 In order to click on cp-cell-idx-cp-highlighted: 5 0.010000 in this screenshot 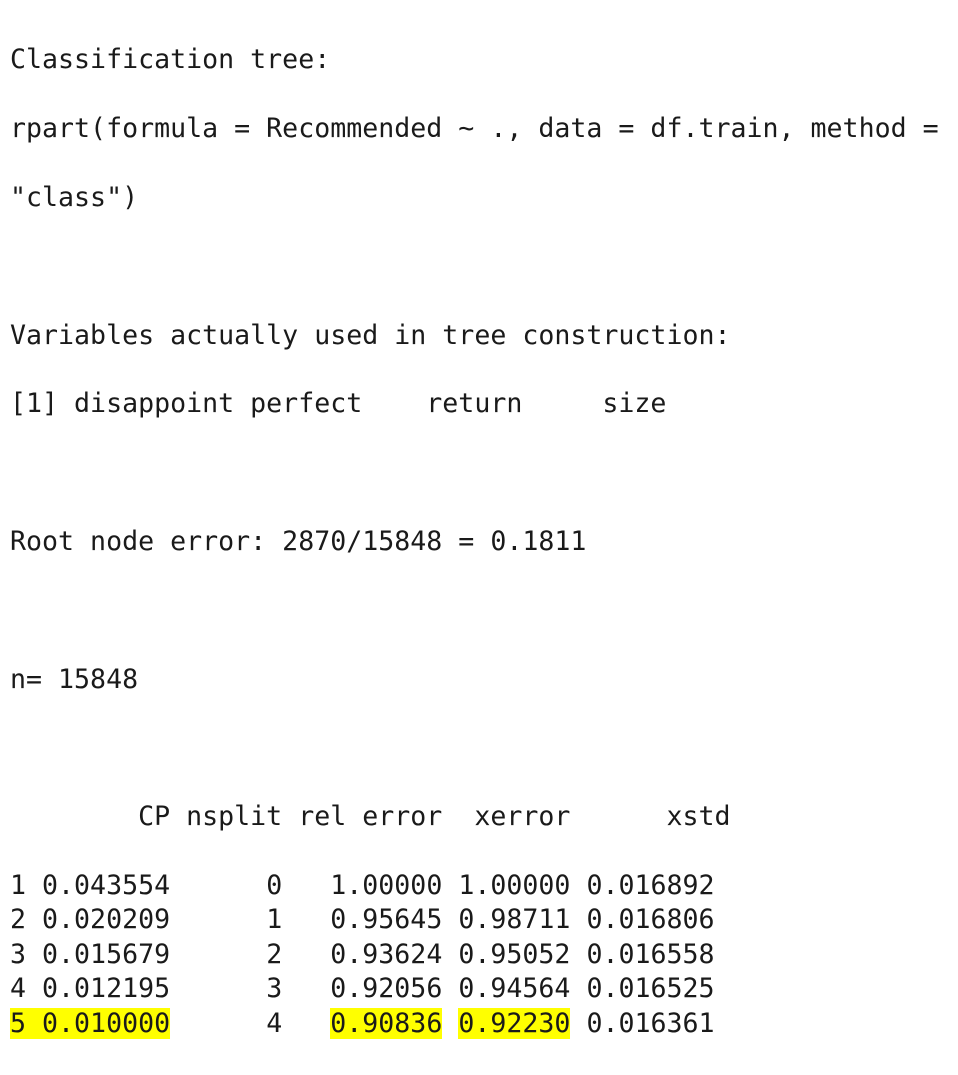, I will do `click(90, 1023)`.